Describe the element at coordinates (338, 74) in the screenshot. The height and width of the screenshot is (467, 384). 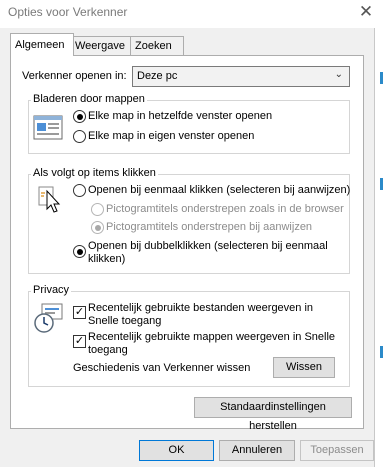
I see `chevron-down-icon: ⌄` at that location.